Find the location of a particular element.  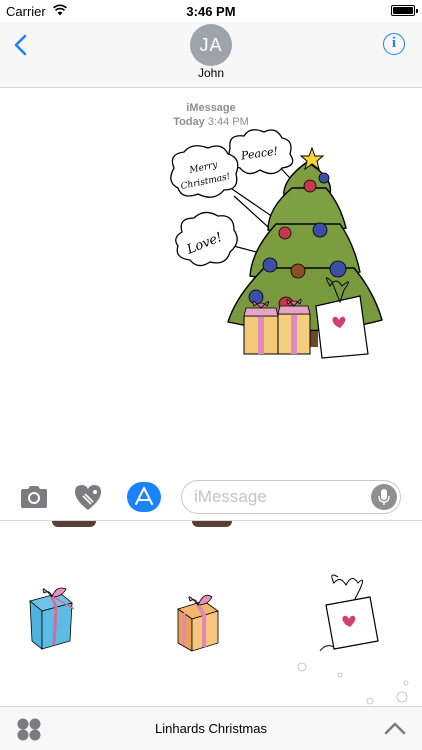

gift-tag-heart-sticker is located at coordinates (351, 612).